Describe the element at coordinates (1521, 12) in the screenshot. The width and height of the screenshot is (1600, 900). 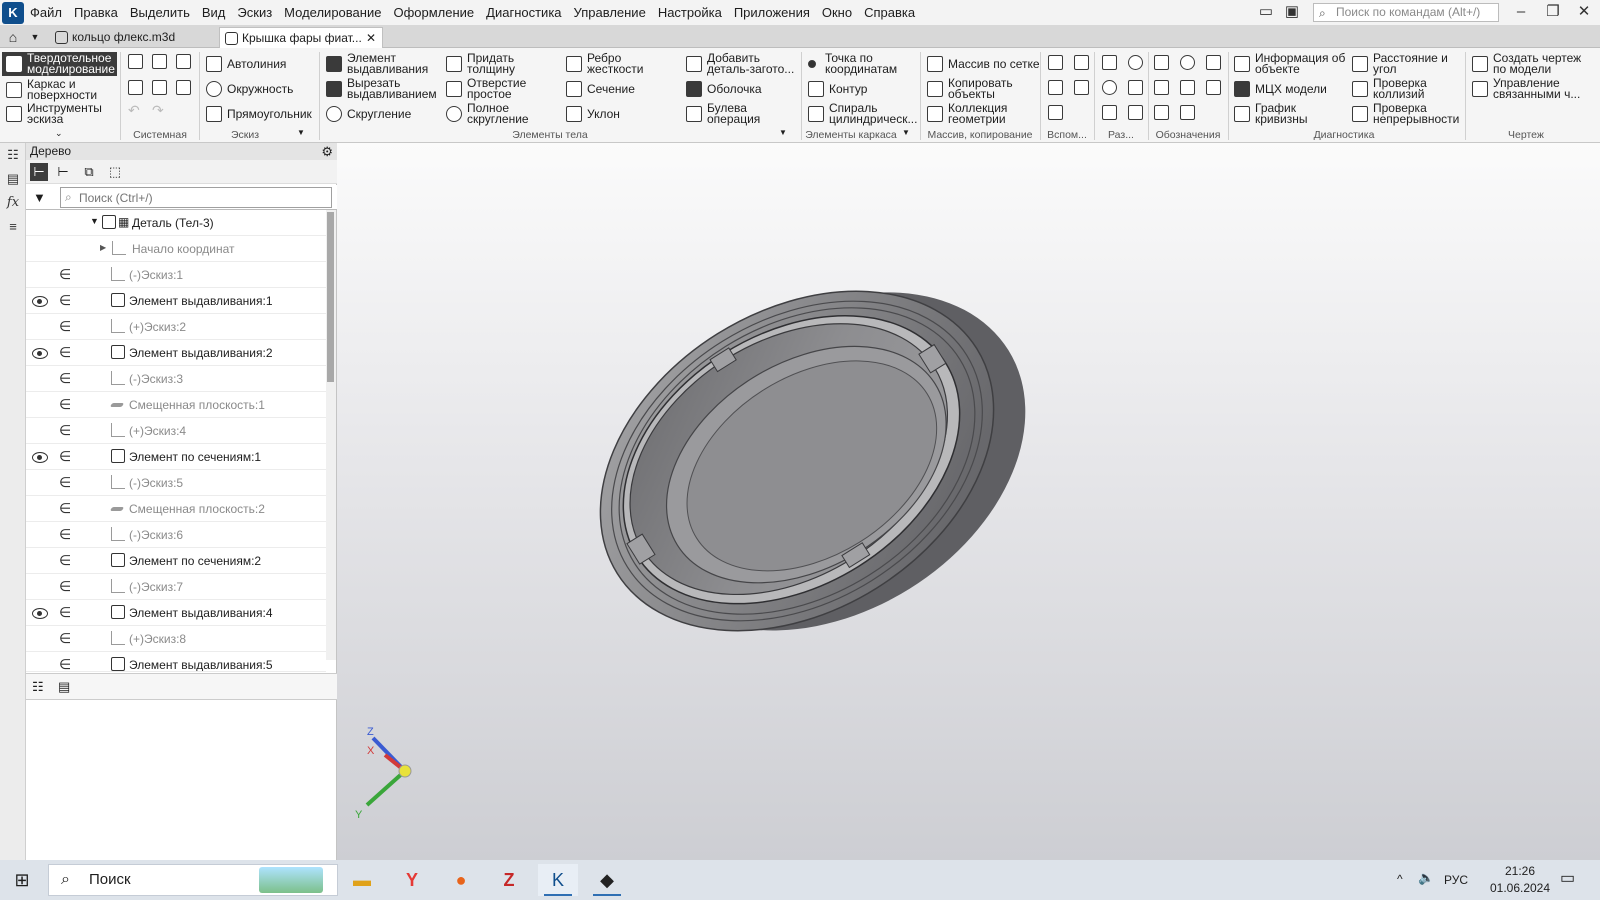
I see `minimize-icon: –` at that location.